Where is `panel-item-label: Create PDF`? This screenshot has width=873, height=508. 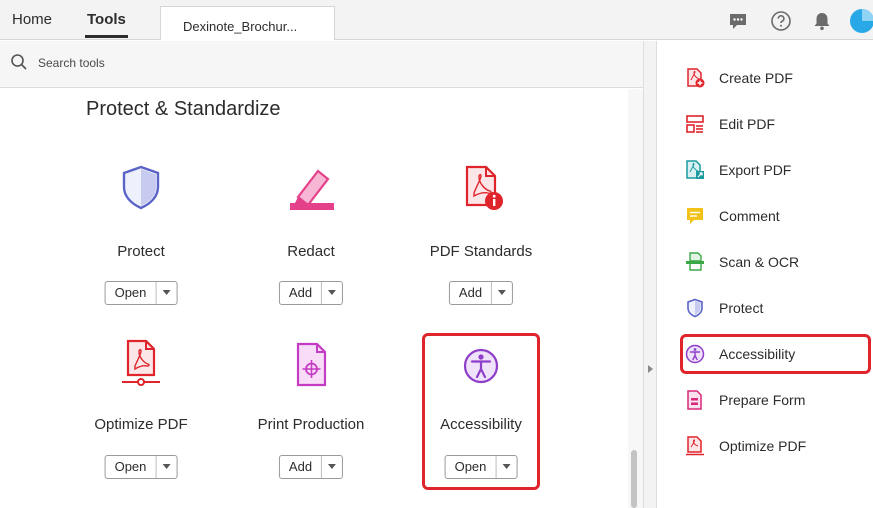 panel-item-label: Create PDF is located at coordinates (756, 78).